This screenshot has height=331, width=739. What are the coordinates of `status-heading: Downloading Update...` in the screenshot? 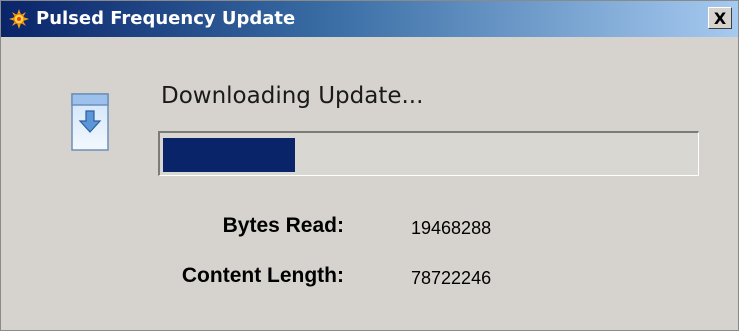 It's located at (292, 96).